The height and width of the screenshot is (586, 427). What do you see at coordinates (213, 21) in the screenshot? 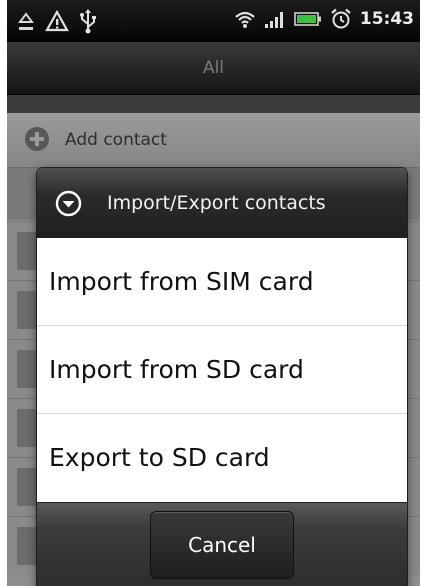
I see `status-bar: 15:43` at bounding box center [213, 21].